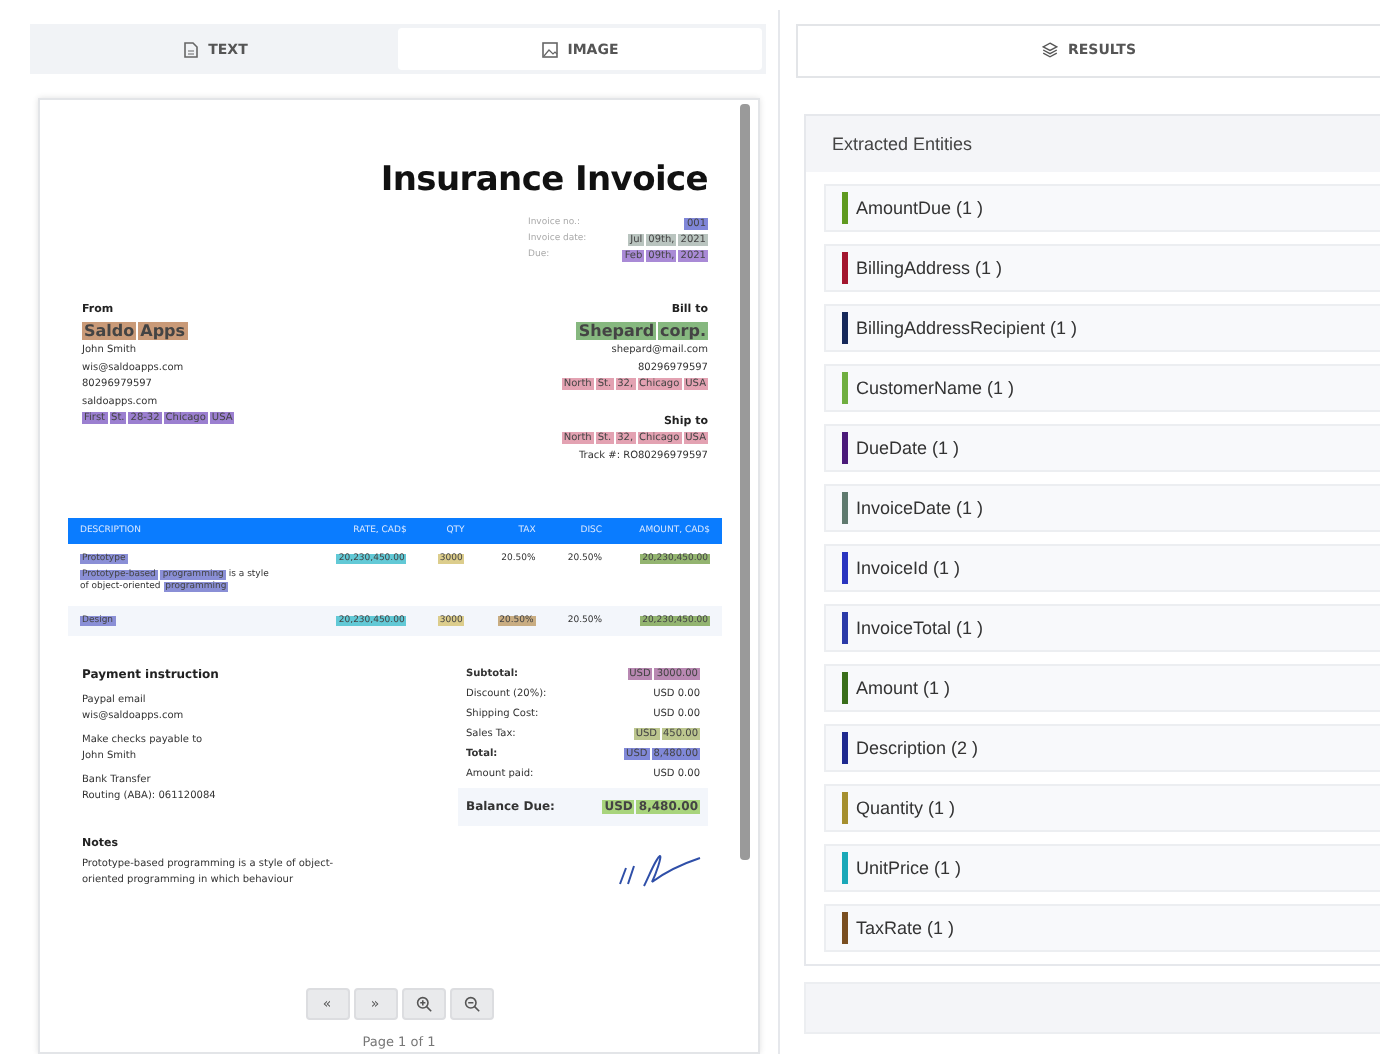 This screenshot has width=1380, height=1054. Describe the element at coordinates (1102, 747) in the screenshot. I see `entity-item: Description (2 )` at that location.